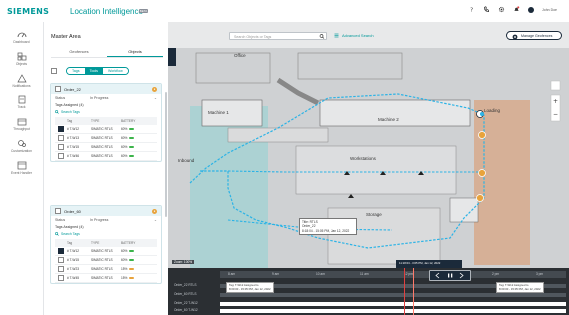 The image size is (569, 315). Describe the element at coordinates (93, 71) in the screenshot. I see `filter-tools: Tools` at that location.